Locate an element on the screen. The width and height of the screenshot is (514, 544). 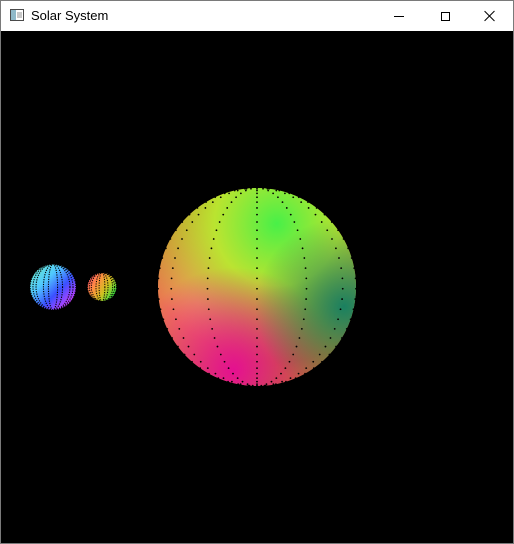
window-title: Solar System is located at coordinates (70, 15).